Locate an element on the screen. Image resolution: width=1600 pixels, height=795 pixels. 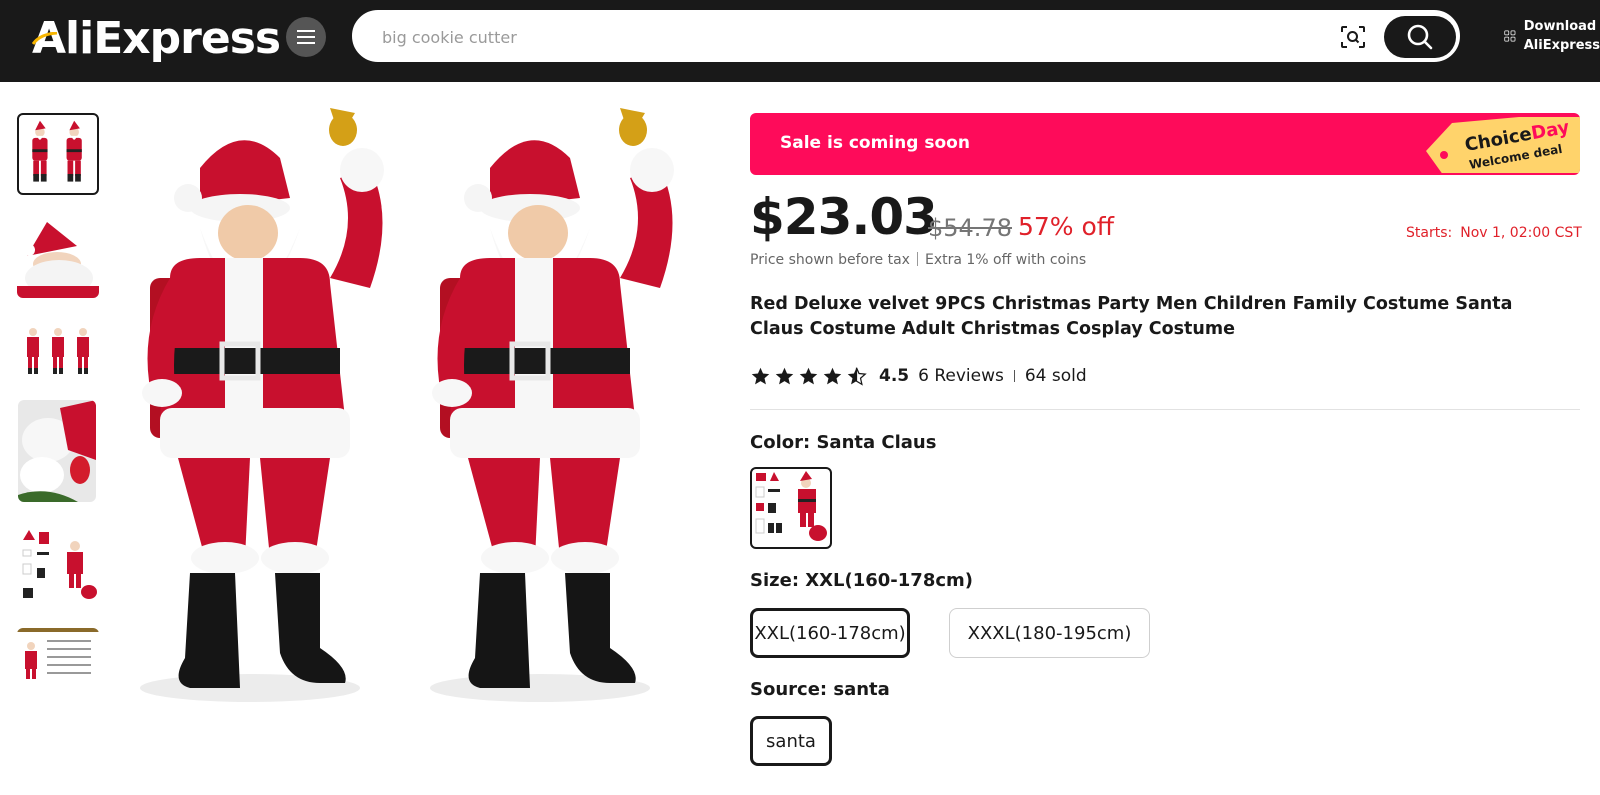
menu-icon is located at coordinates (306, 37).